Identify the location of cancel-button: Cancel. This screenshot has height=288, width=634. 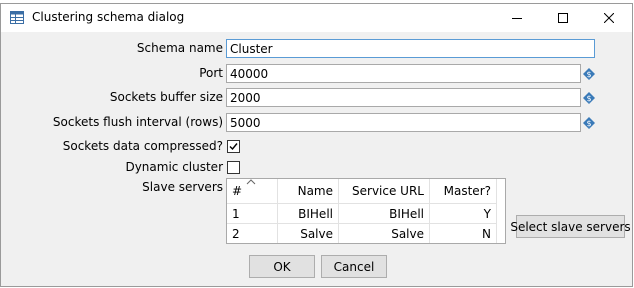
(354, 266).